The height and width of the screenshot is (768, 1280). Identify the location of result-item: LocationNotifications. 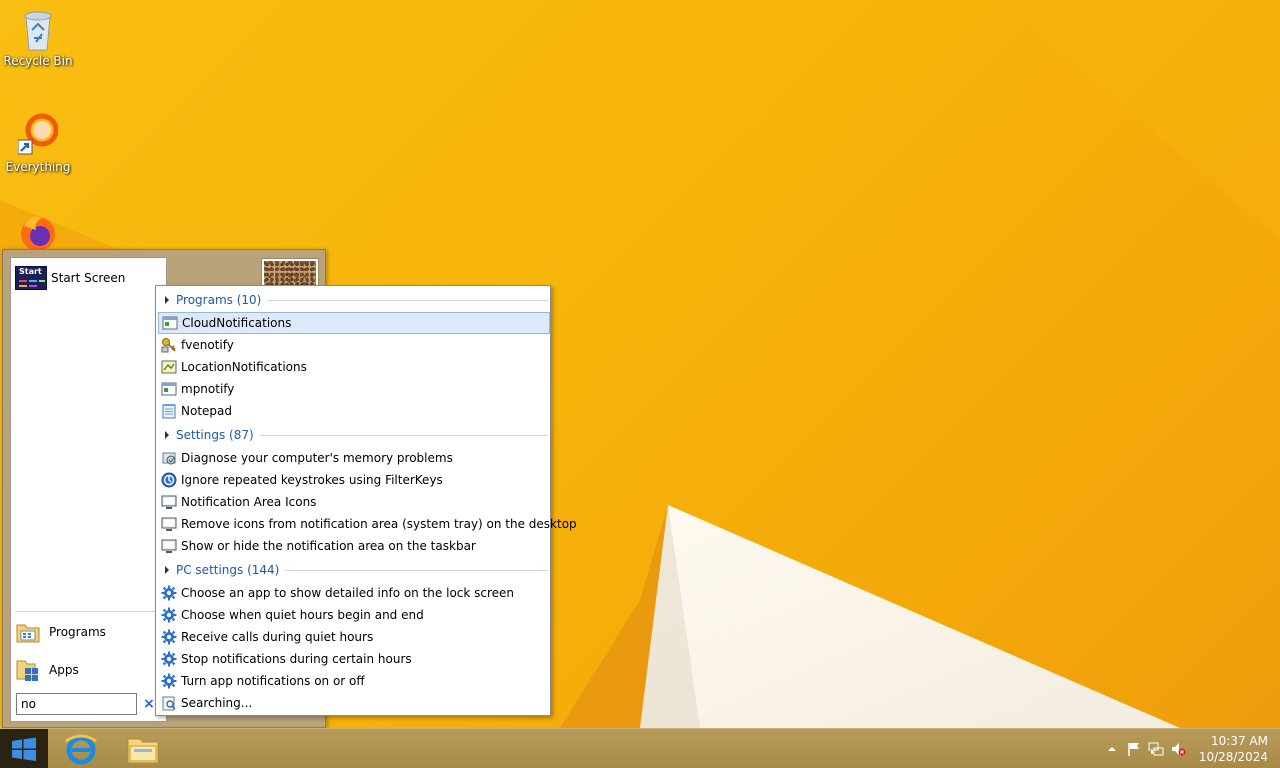
(354, 367).